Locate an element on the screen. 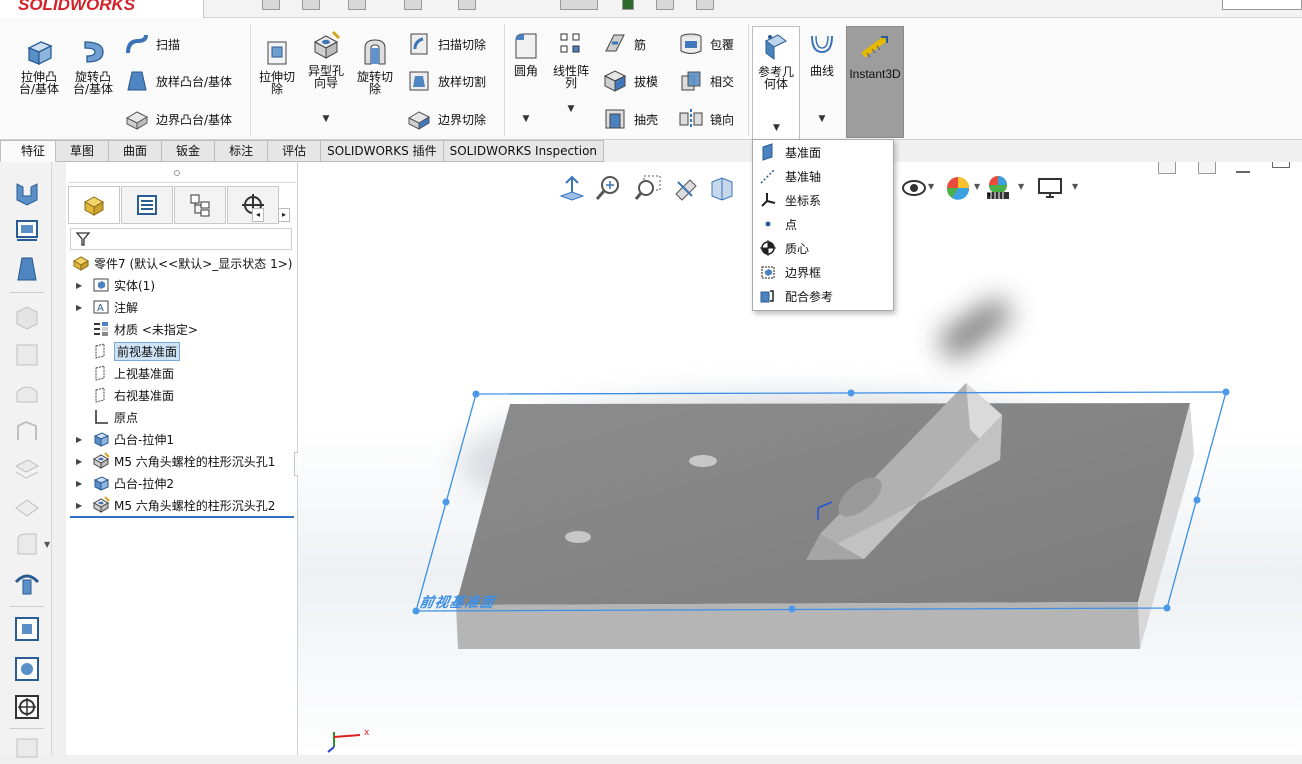  revolve-boss-button: 旋转凸 台/基体 is located at coordinates (93, 65).